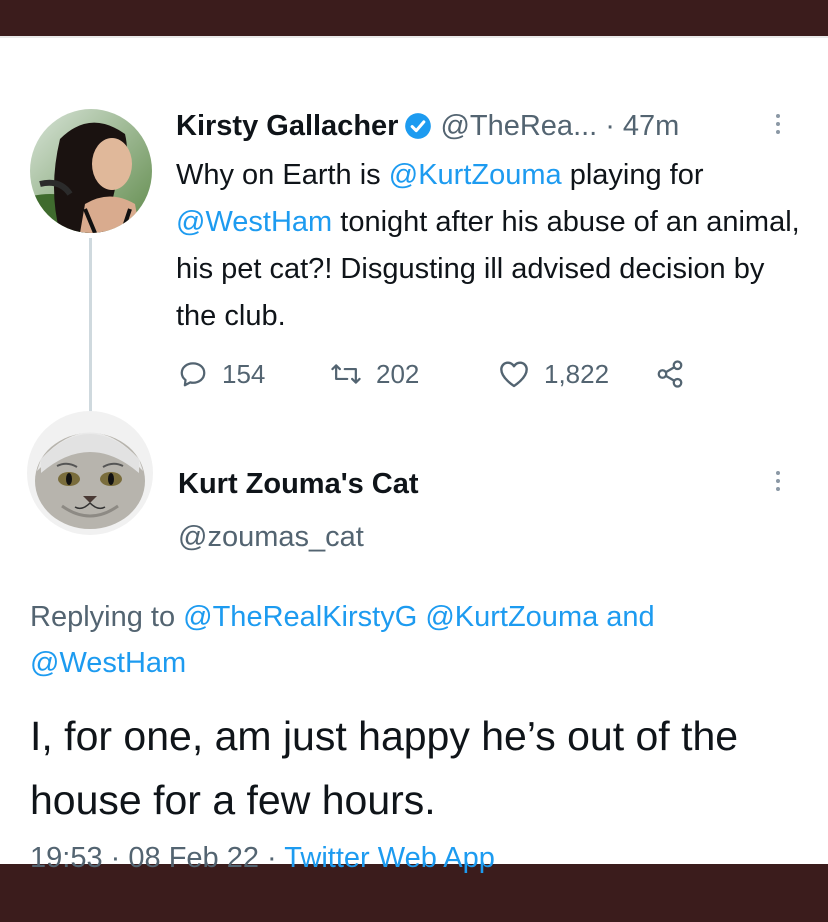  I want to click on share-icon, so click(670, 374).